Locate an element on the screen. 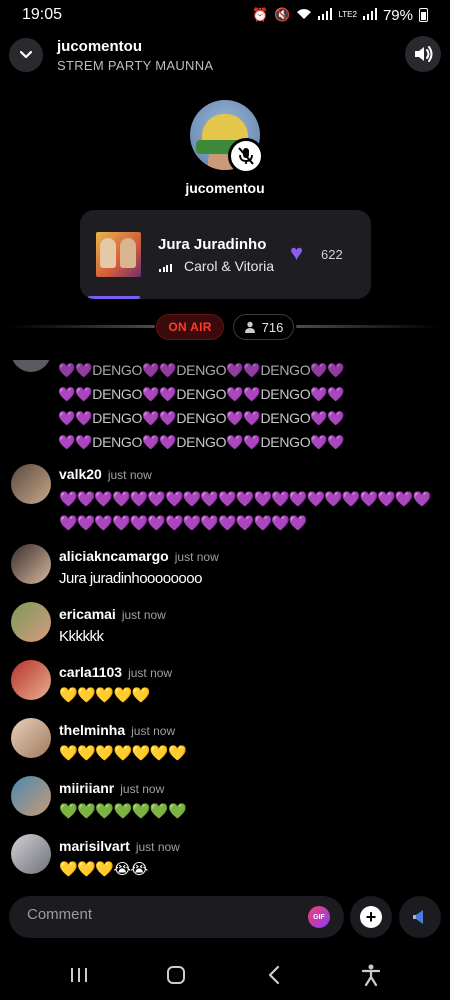  add-button: + is located at coordinates (371, 917).